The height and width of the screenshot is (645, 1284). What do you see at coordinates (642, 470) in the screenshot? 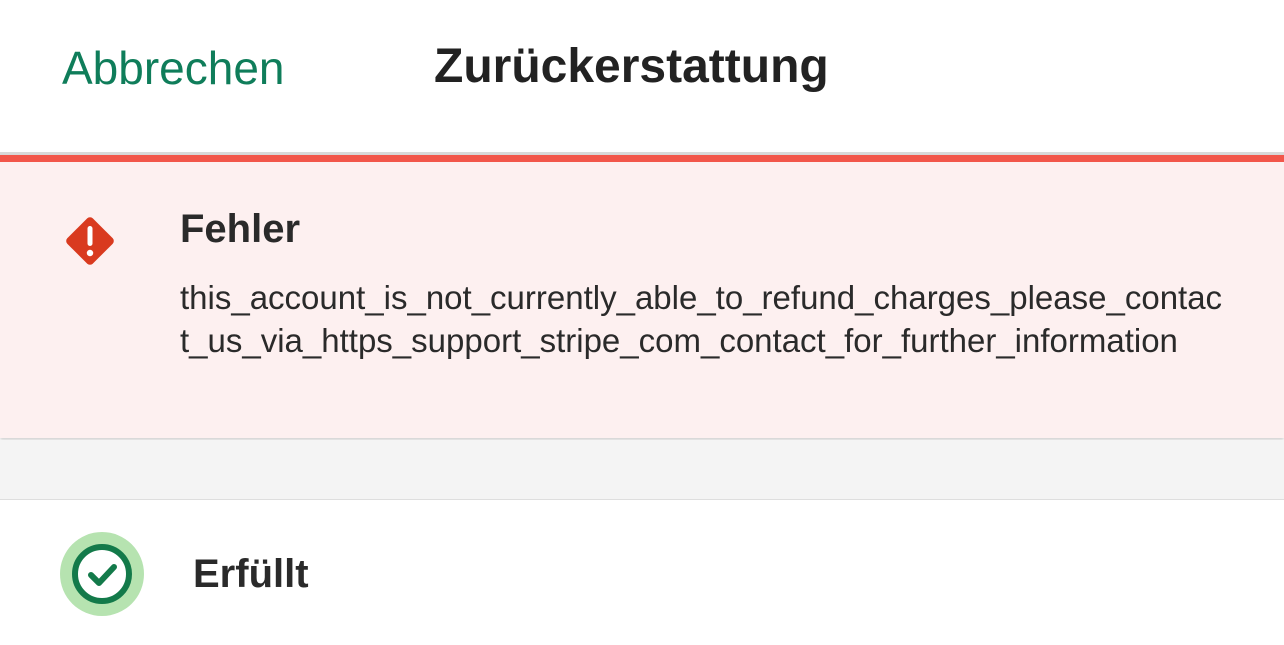
I see `section-separator` at bounding box center [642, 470].